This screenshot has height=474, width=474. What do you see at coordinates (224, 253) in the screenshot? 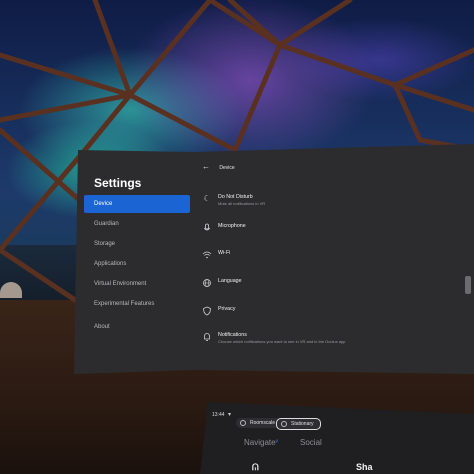
I see `setting-label: Wi-Fi` at bounding box center [224, 253].